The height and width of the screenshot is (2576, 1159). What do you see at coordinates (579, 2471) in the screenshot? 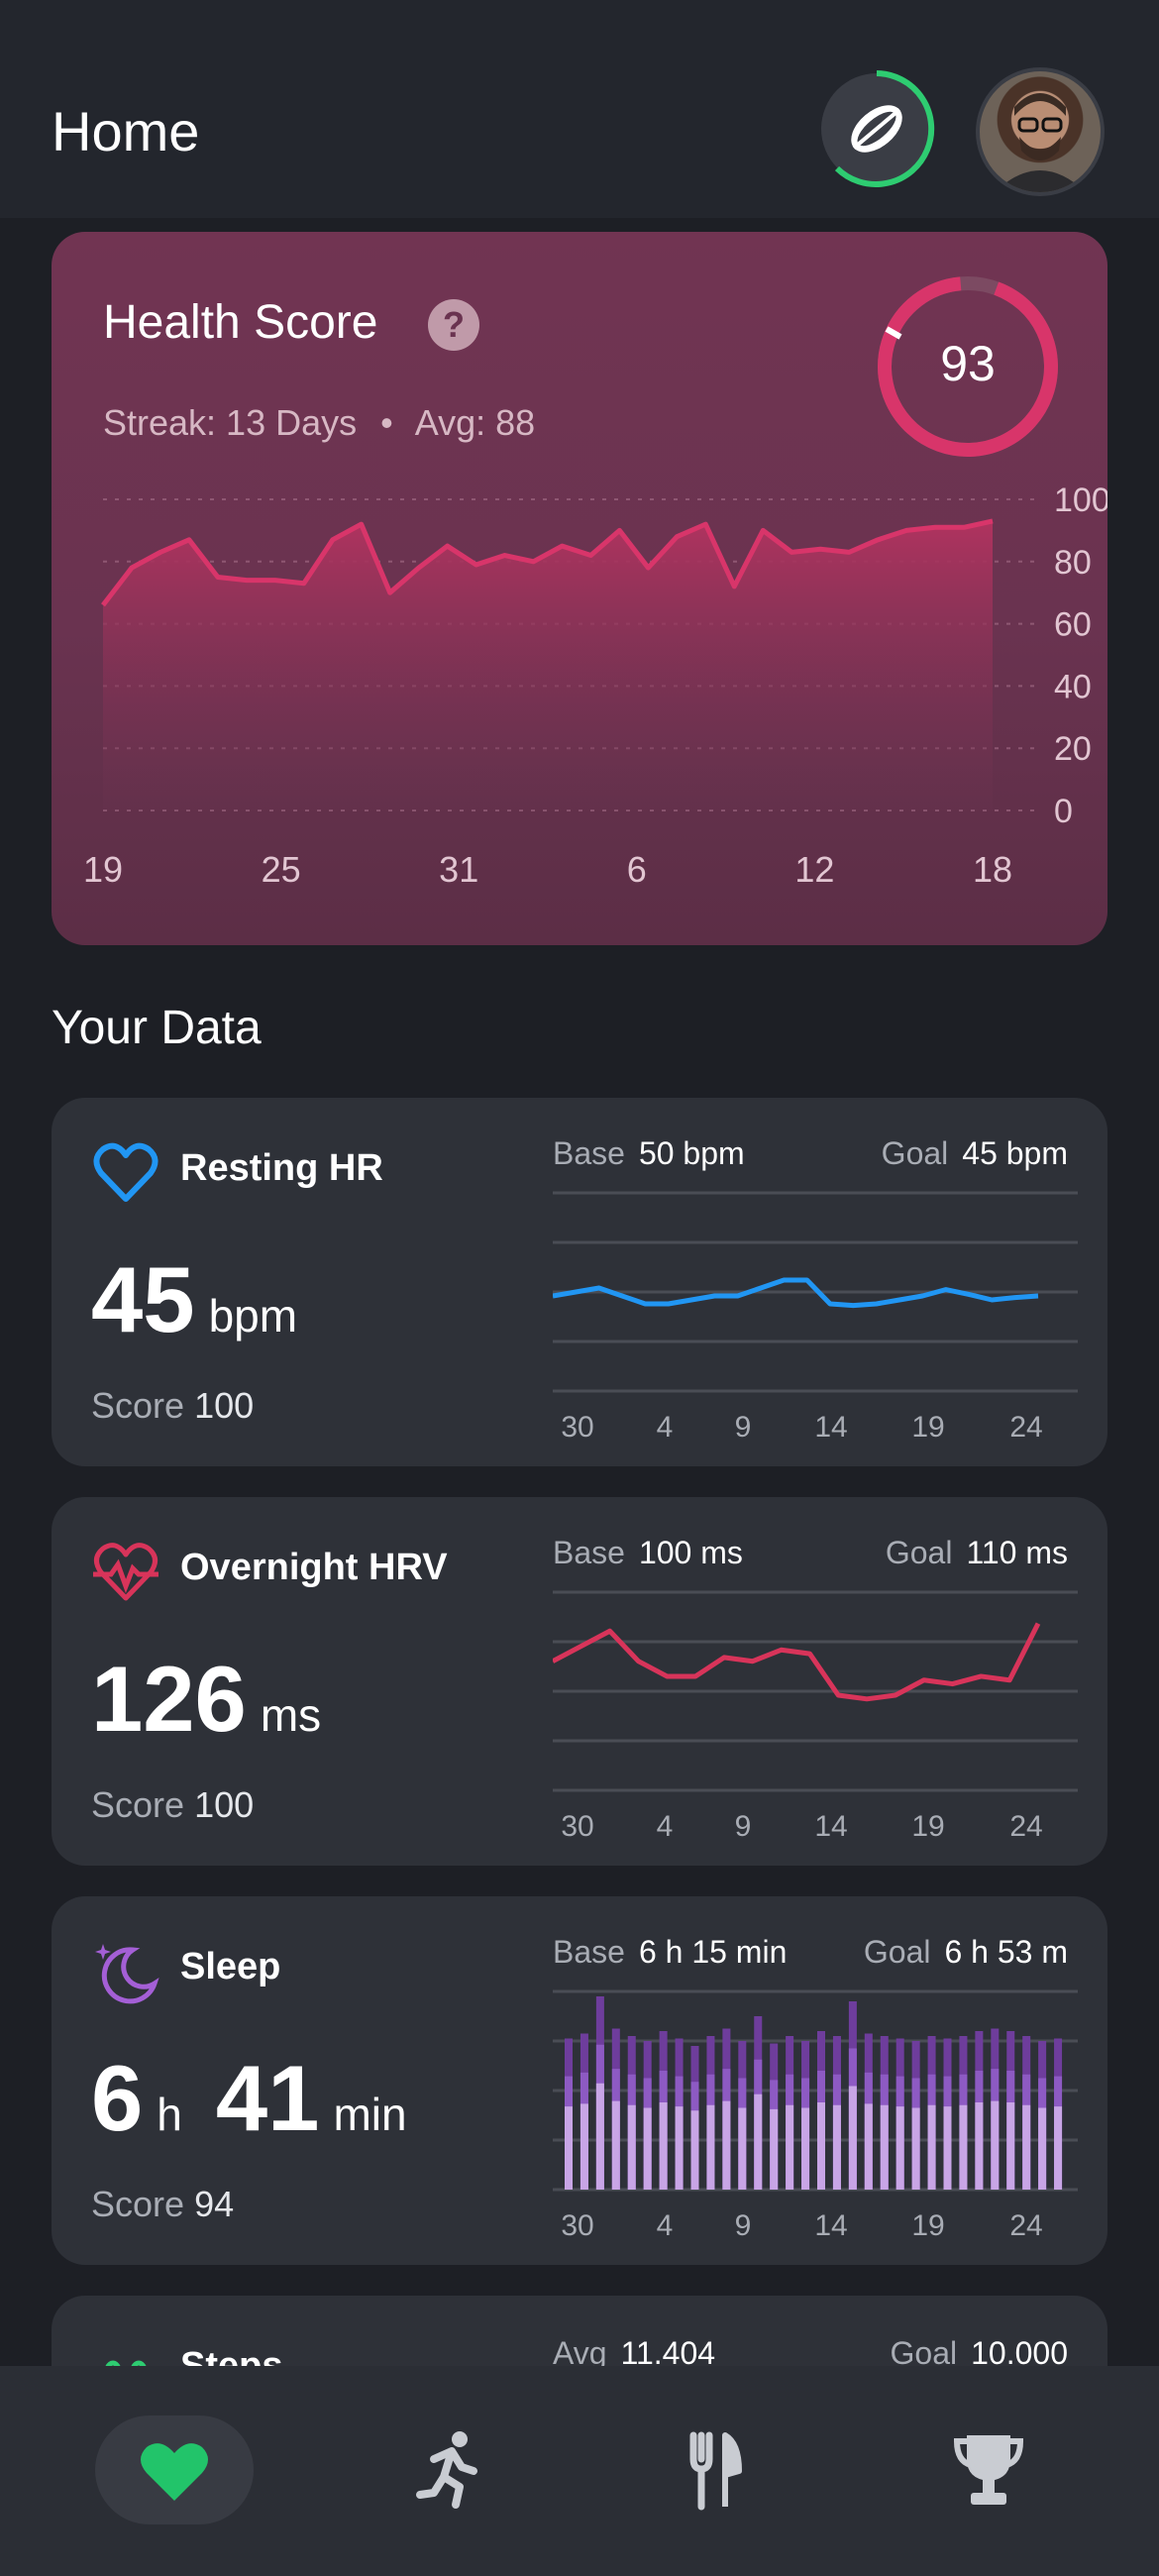
I see `bottom-navigation` at bounding box center [579, 2471].